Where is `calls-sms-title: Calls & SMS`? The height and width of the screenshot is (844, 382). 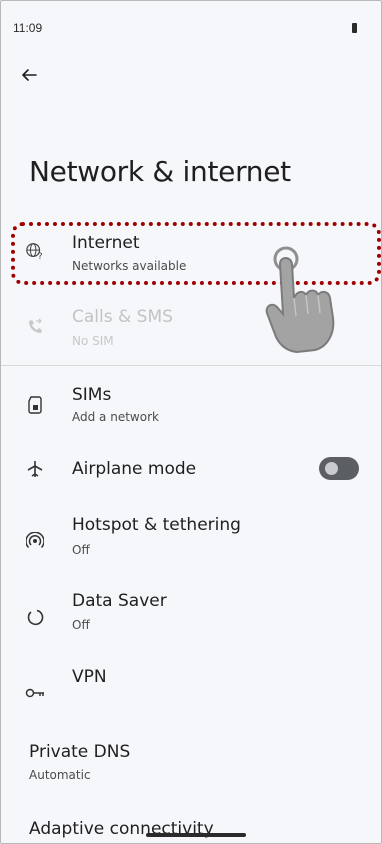 calls-sms-title: Calls & SMS is located at coordinates (122, 317).